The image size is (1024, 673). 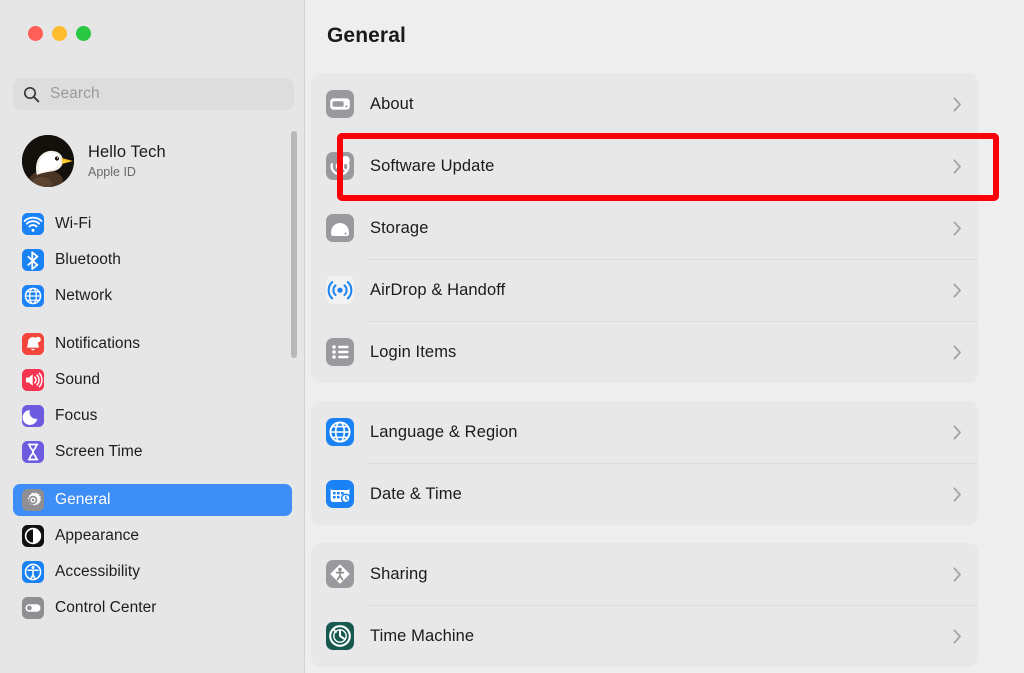 What do you see at coordinates (413, 351) in the screenshot?
I see `settings-row-label: Login Items` at bounding box center [413, 351].